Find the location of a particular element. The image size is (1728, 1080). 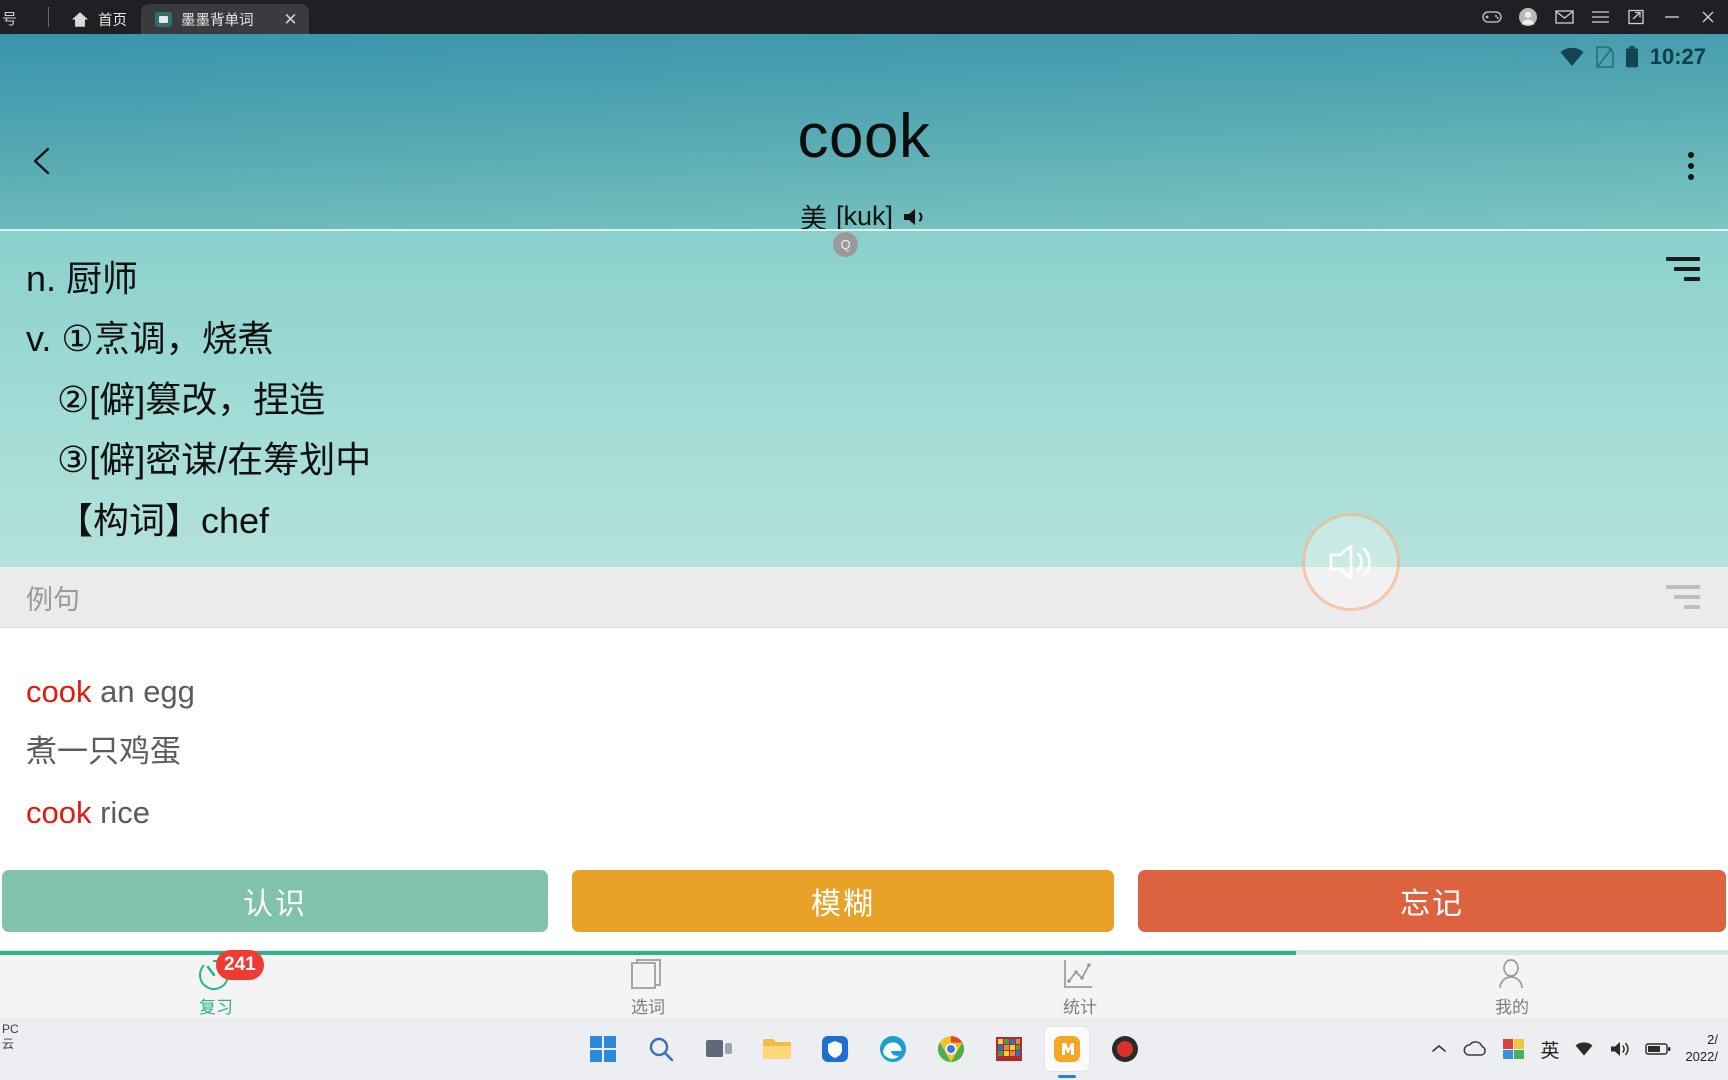

fuzzy-button: 模糊 is located at coordinates (843, 901).